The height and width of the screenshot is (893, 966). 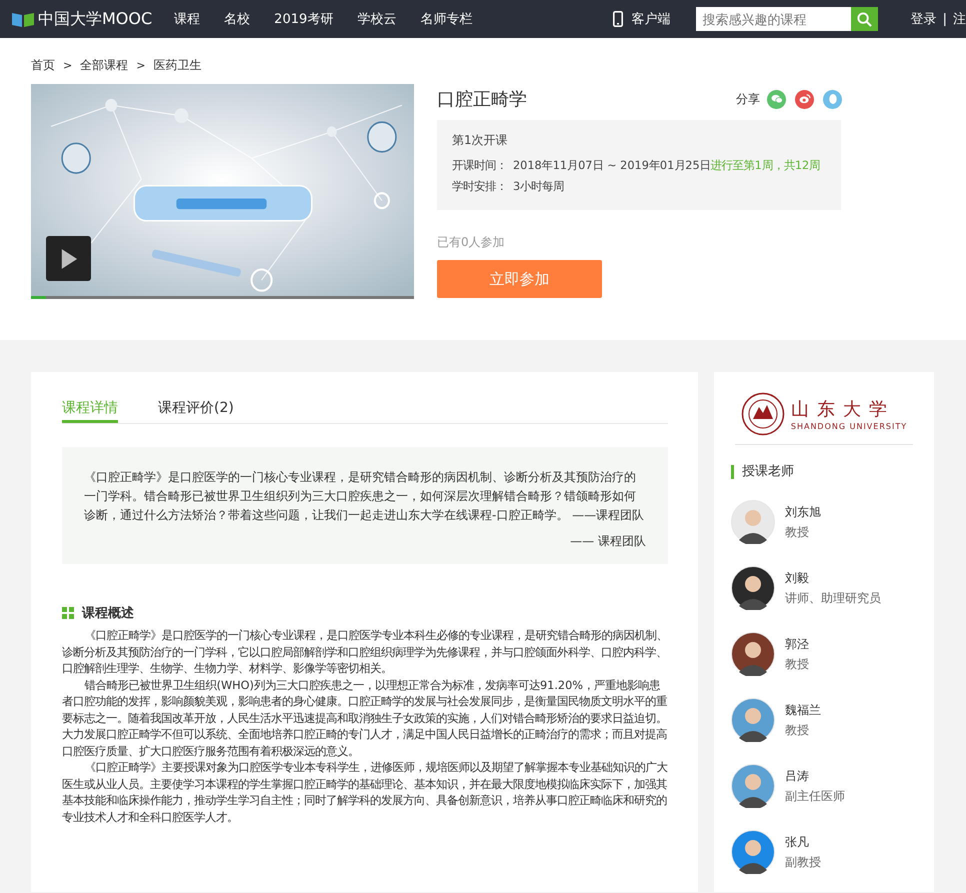 I want to click on share-label: 分享, so click(x=748, y=99).